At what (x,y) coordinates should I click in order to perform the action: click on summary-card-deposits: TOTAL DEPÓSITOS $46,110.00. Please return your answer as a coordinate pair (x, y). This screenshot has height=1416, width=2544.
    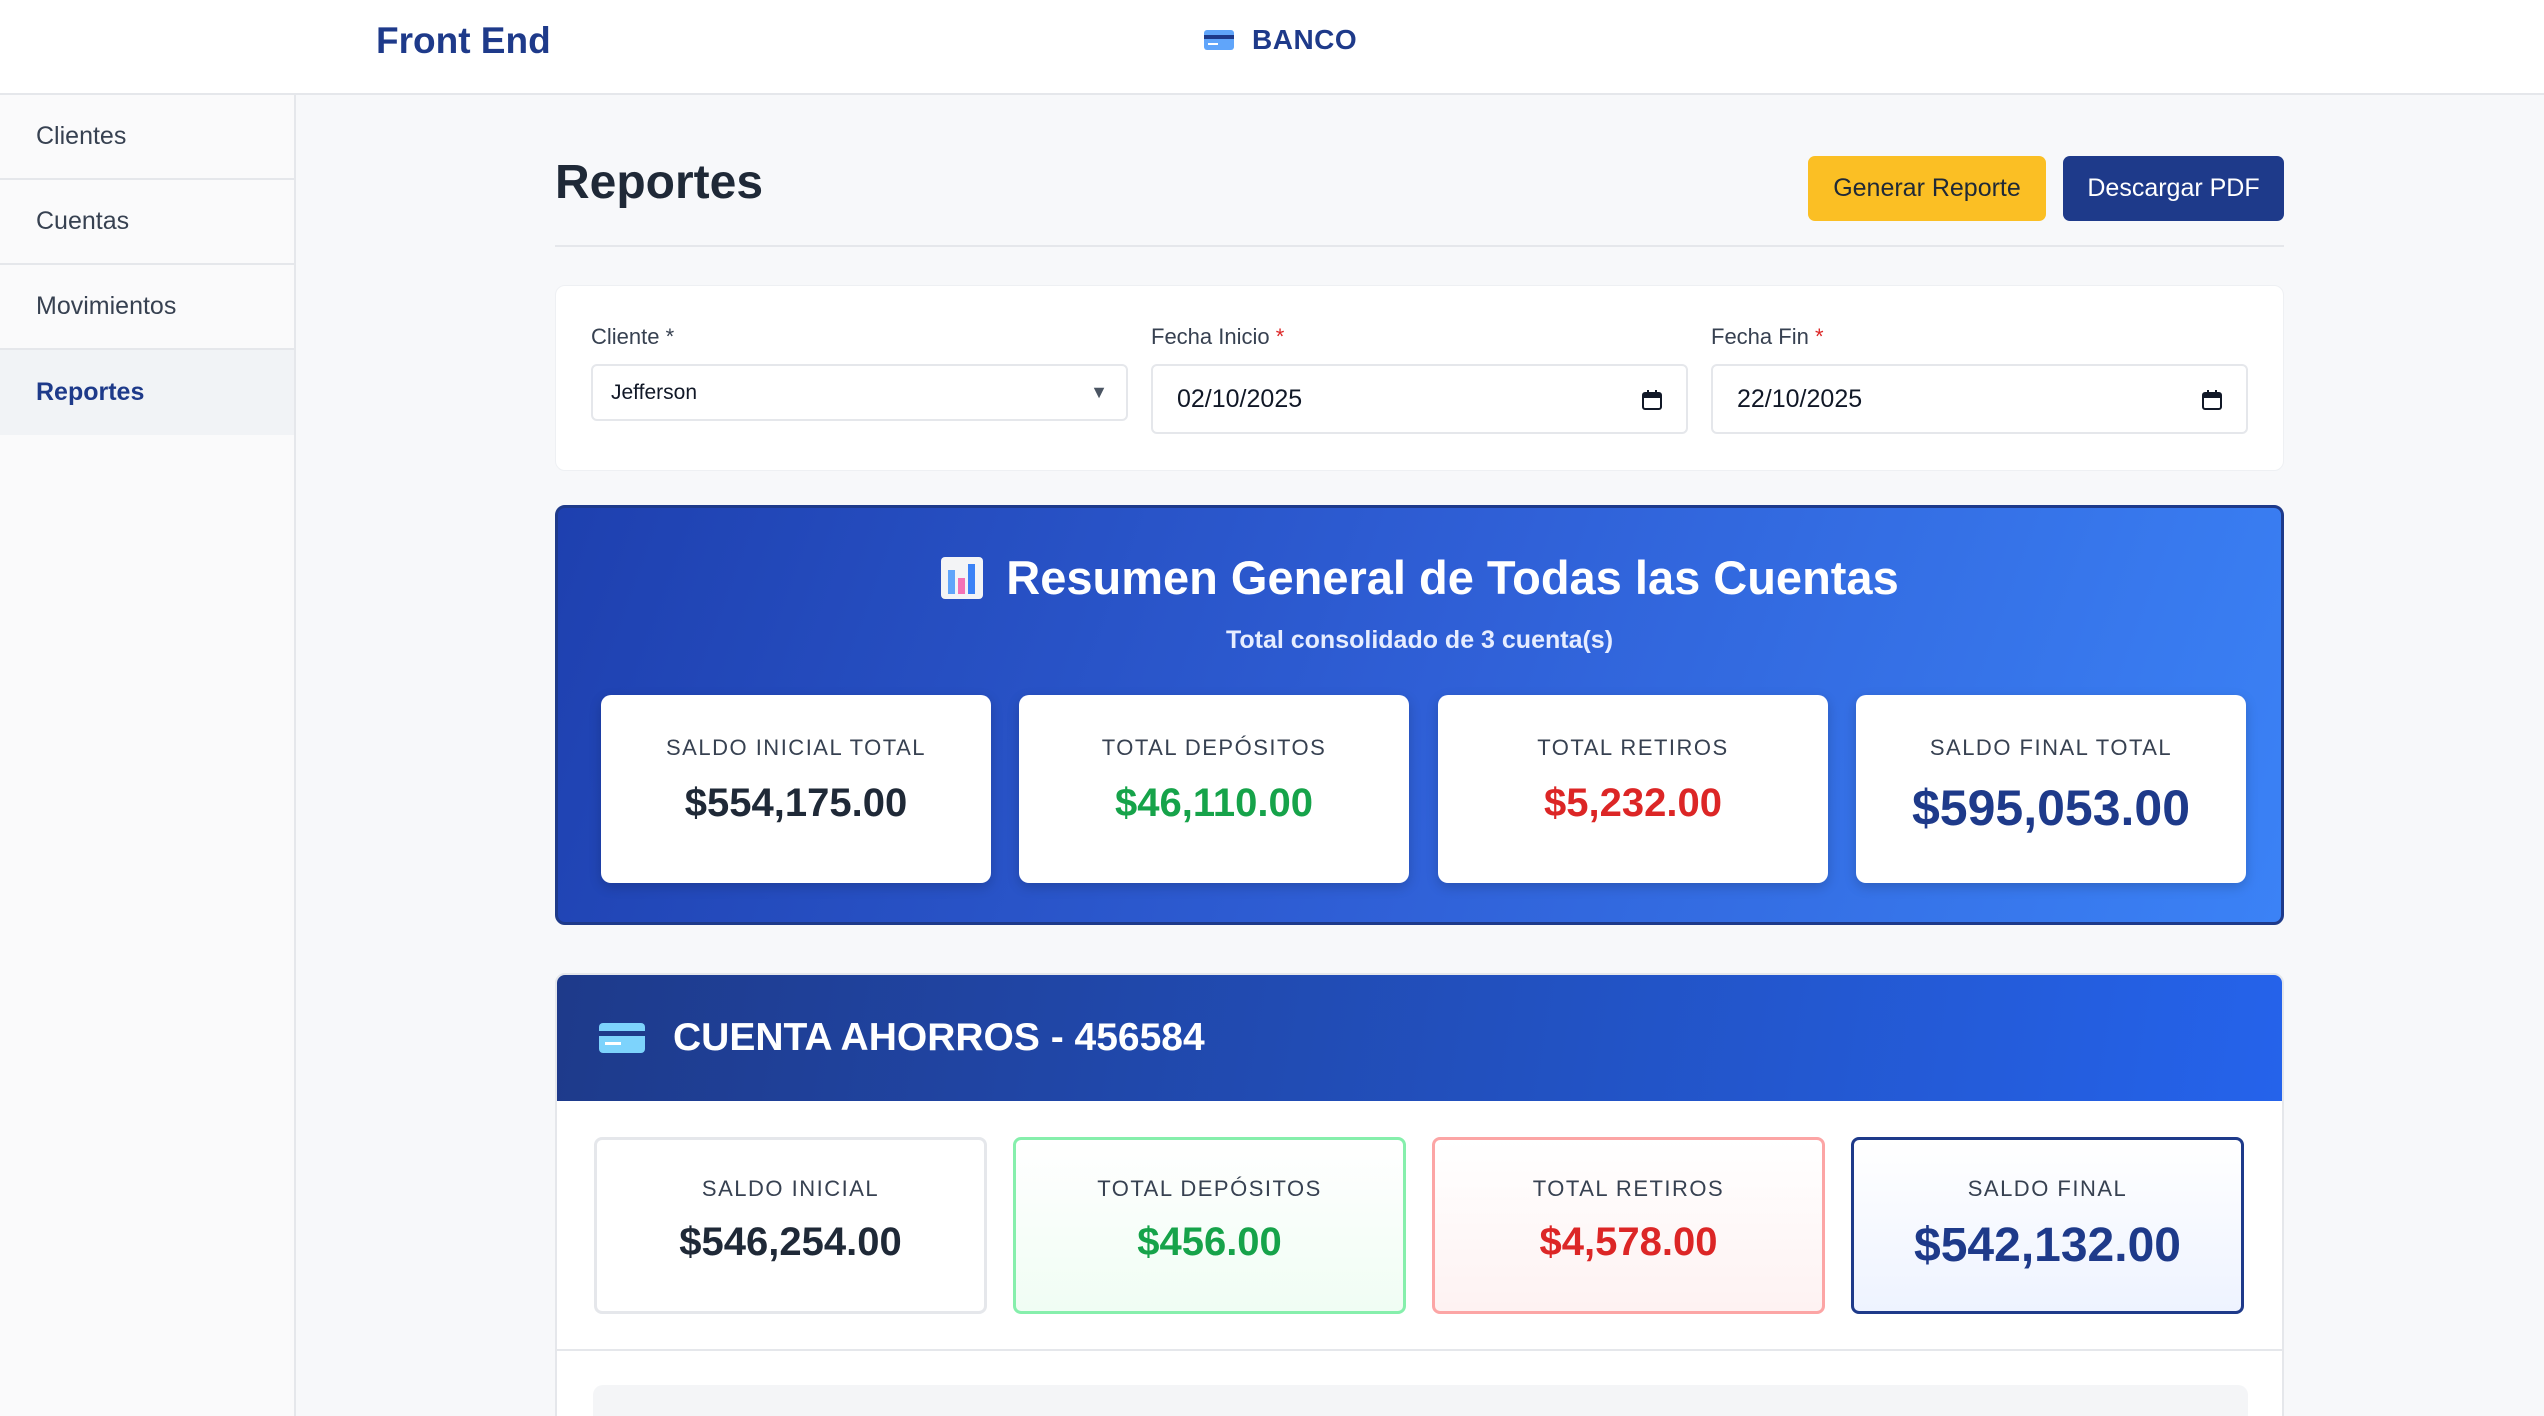
    Looking at the image, I should click on (1214, 789).